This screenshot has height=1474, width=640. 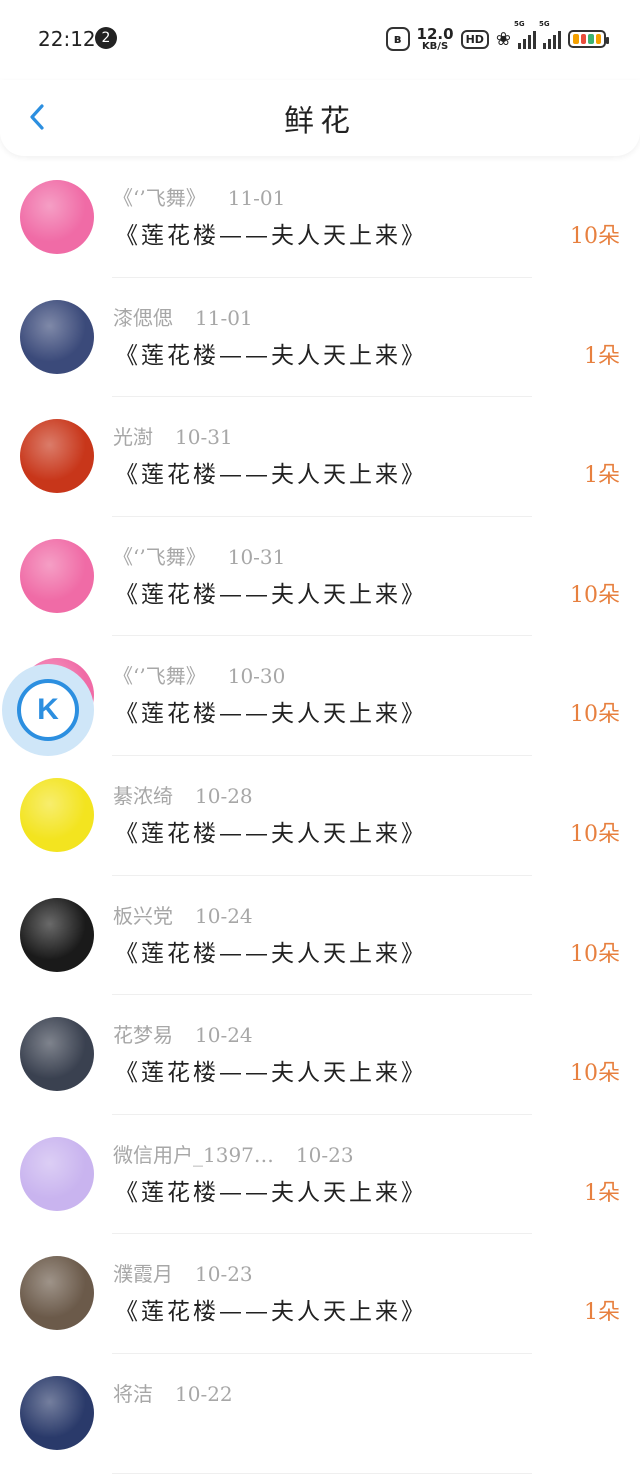 I want to click on gift-date: 10-28, so click(x=224, y=795).